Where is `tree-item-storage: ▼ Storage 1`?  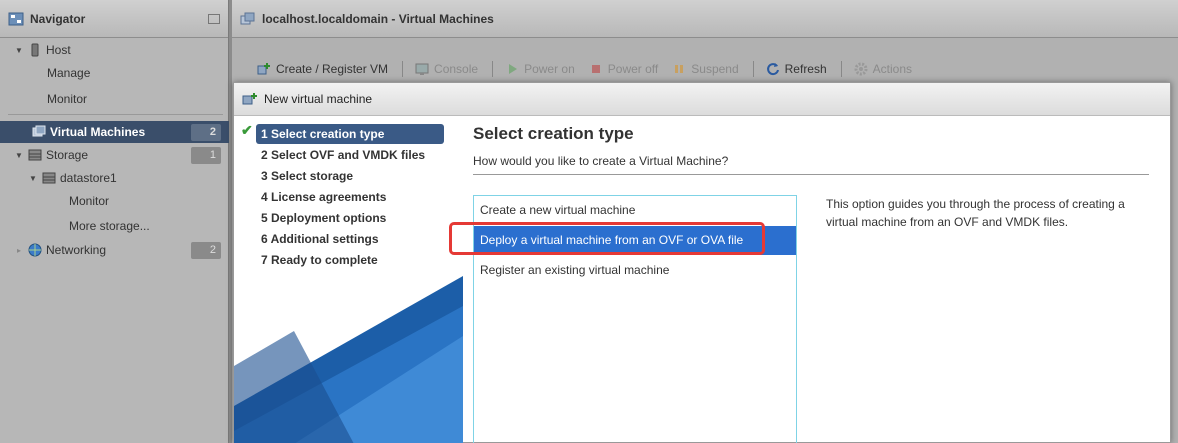 tree-item-storage: ▼ Storage 1 is located at coordinates (114, 155).